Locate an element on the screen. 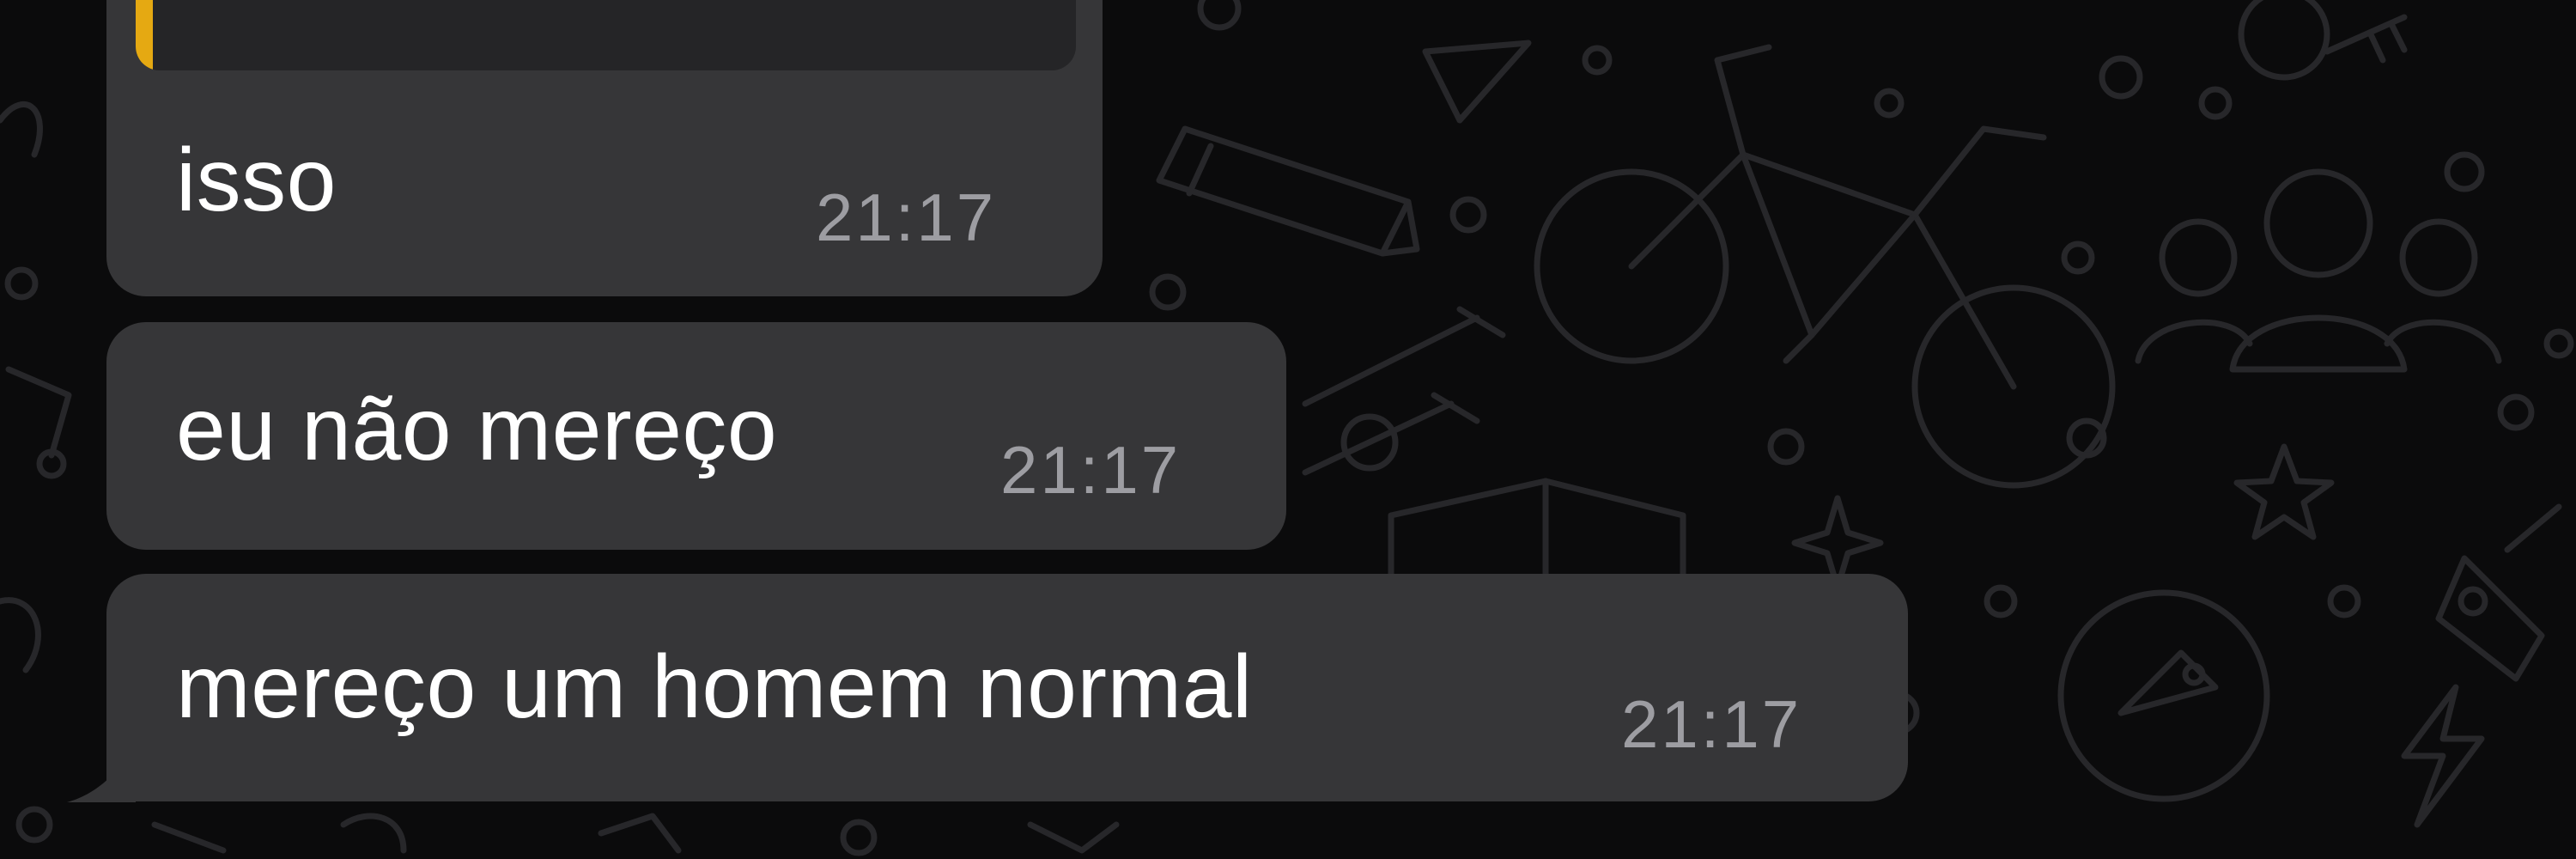 The image size is (2576, 859). bird-icon is located at coordinates (2163, 695).